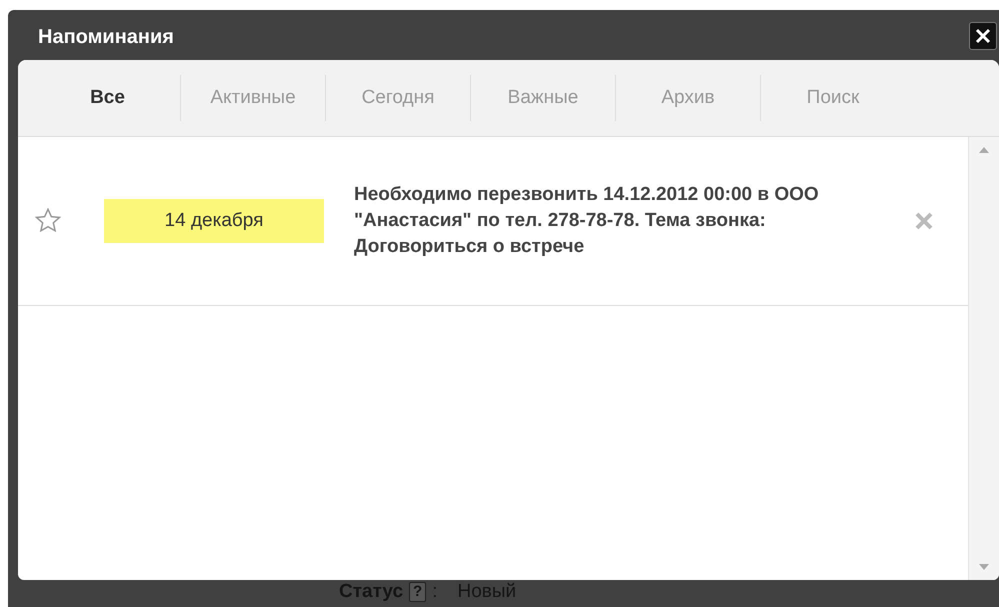  What do you see at coordinates (687, 98) in the screenshot?
I see `tab: Архив` at bounding box center [687, 98].